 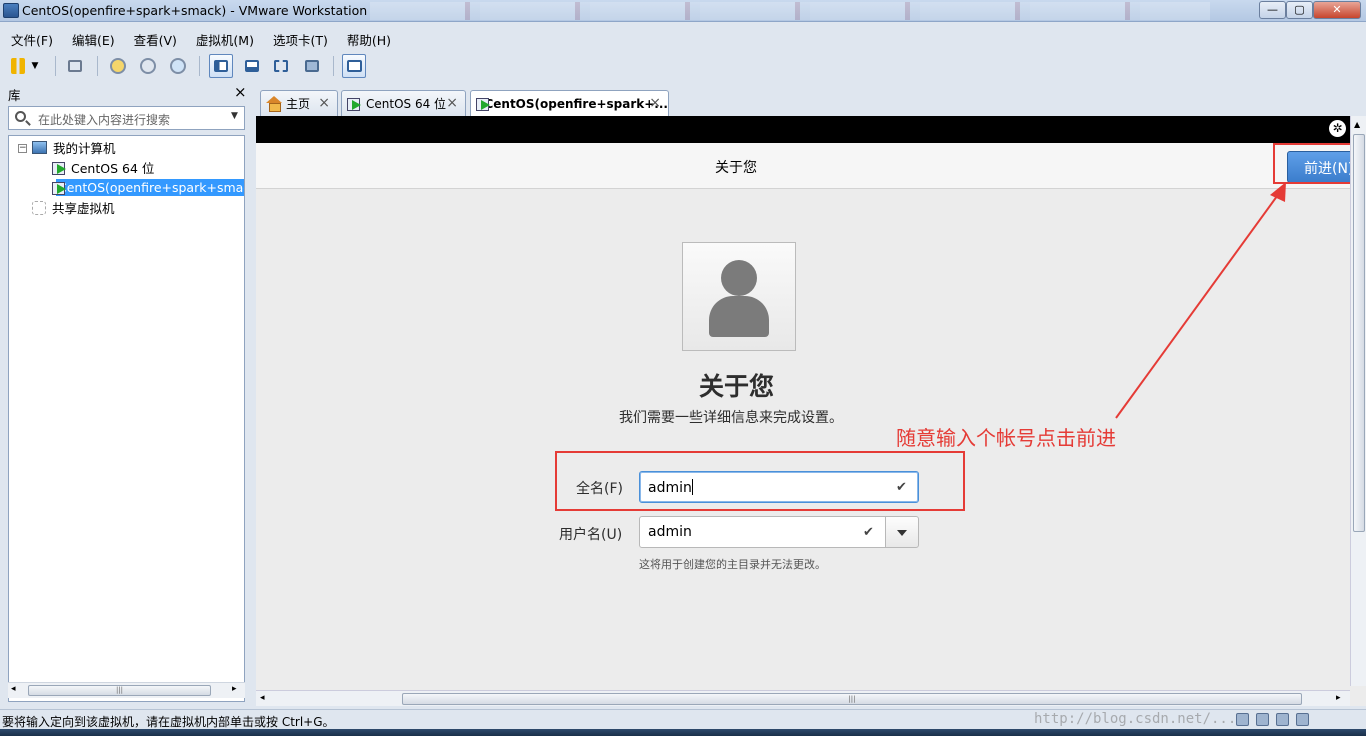 I want to click on toolbar: ▼, so click(x=683, y=66).